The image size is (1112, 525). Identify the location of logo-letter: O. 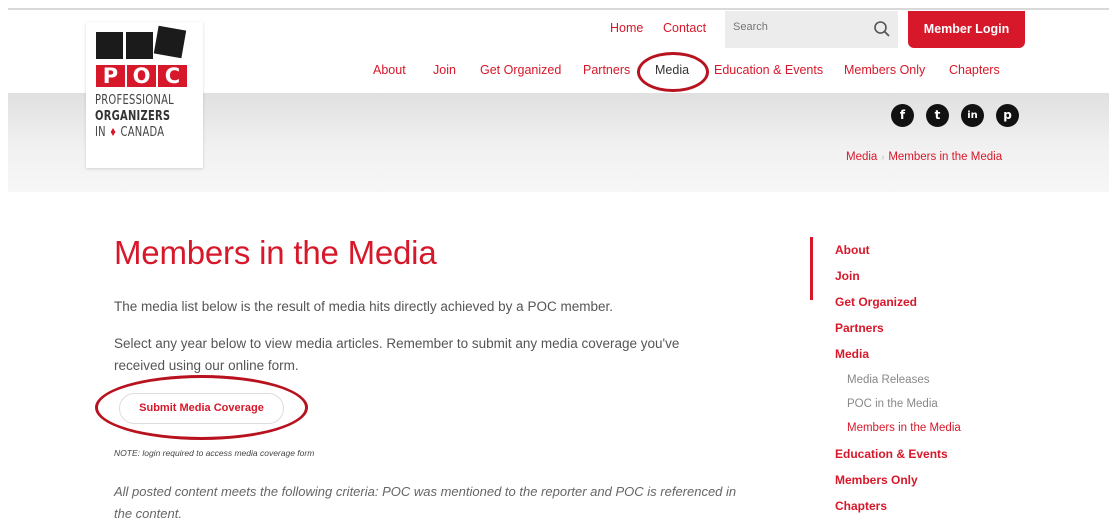
(141, 76).